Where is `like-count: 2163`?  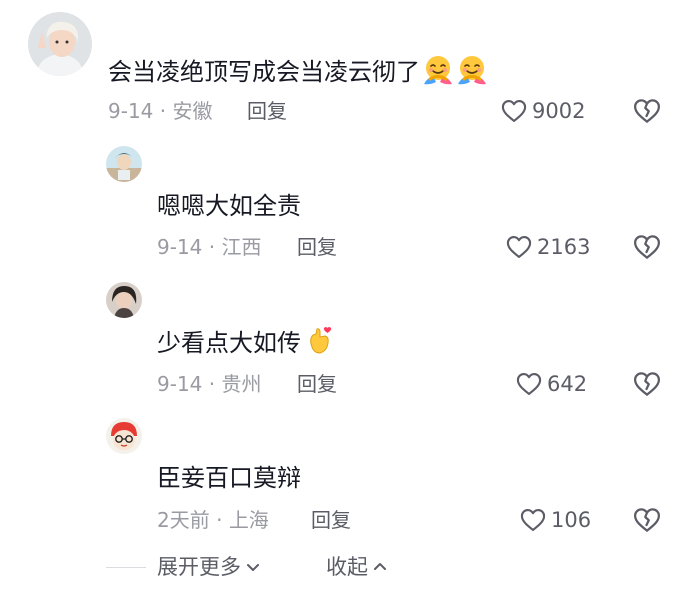 like-count: 2163 is located at coordinates (564, 247).